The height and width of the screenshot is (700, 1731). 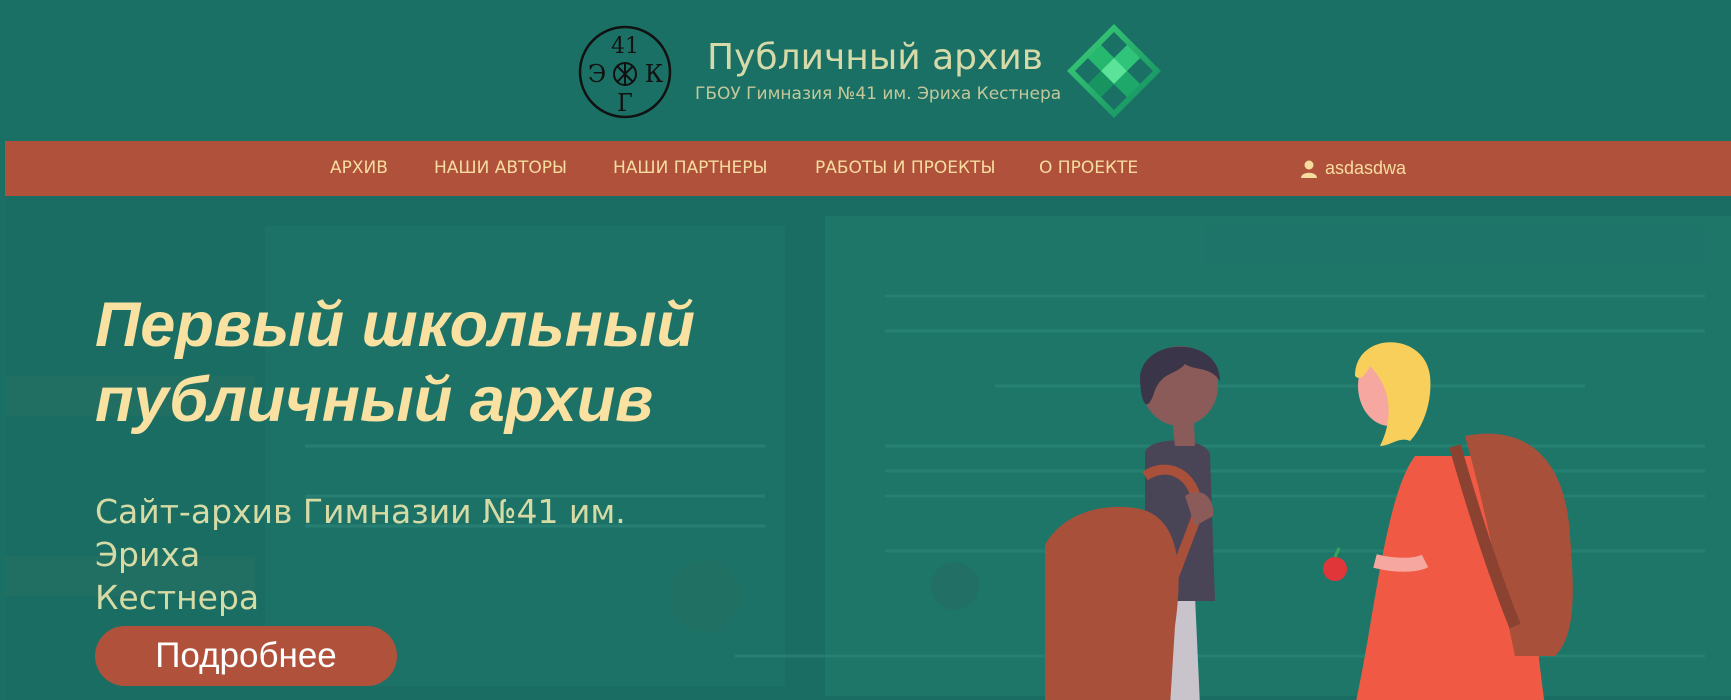 What do you see at coordinates (1366, 168) in the screenshot?
I see `user-name: asdasdwa` at bounding box center [1366, 168].